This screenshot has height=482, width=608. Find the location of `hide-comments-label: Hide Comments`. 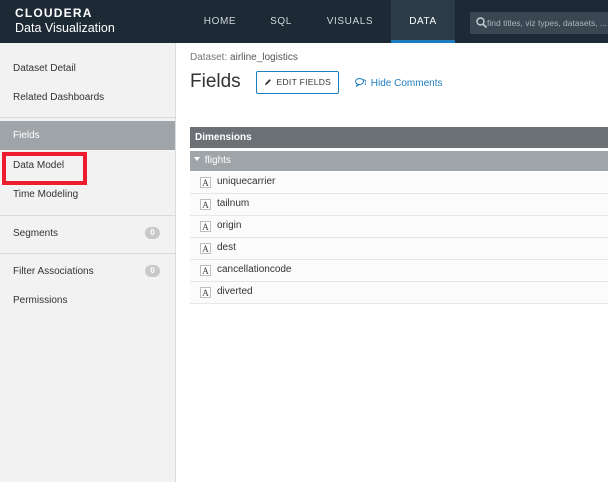

hide-comments-label: Hide Comments is located at coordinates (406, 83).